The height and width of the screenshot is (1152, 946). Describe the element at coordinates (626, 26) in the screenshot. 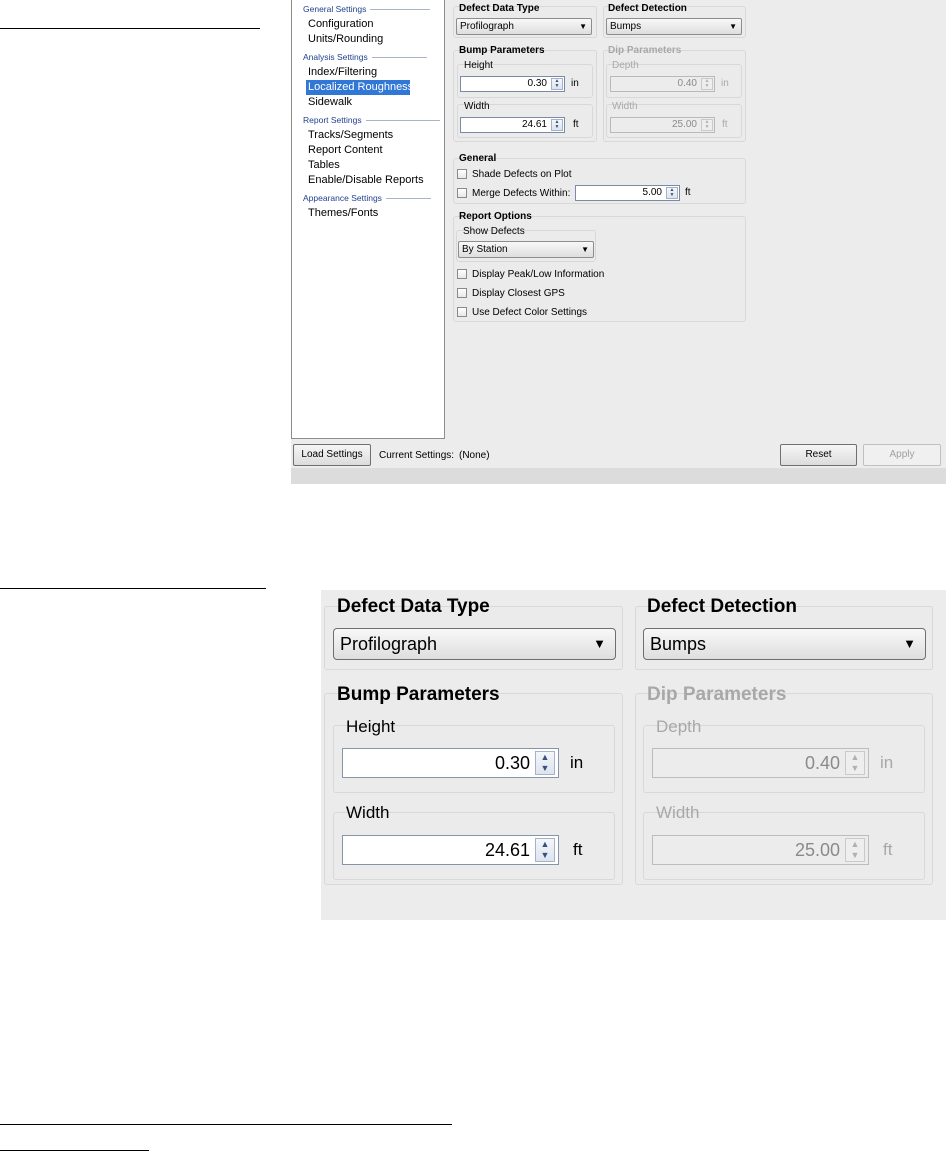

I see `defect-detection-value: Bumps` at that location.